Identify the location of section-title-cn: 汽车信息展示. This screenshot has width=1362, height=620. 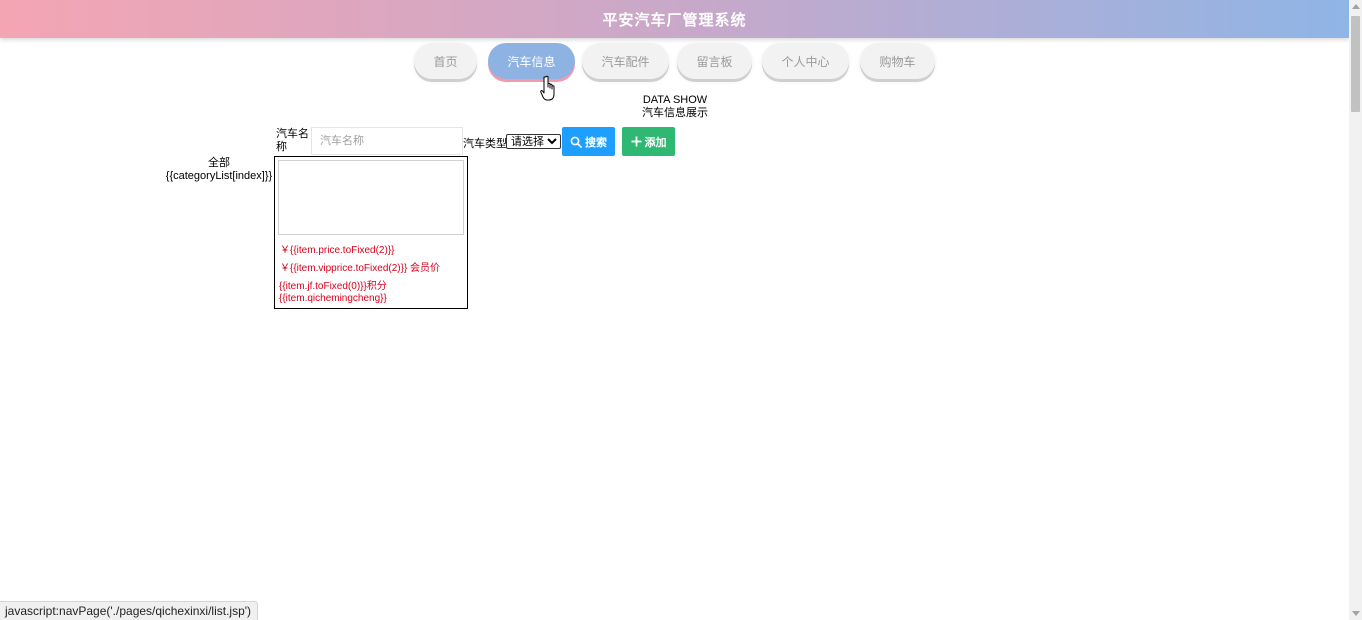
(675, 113).